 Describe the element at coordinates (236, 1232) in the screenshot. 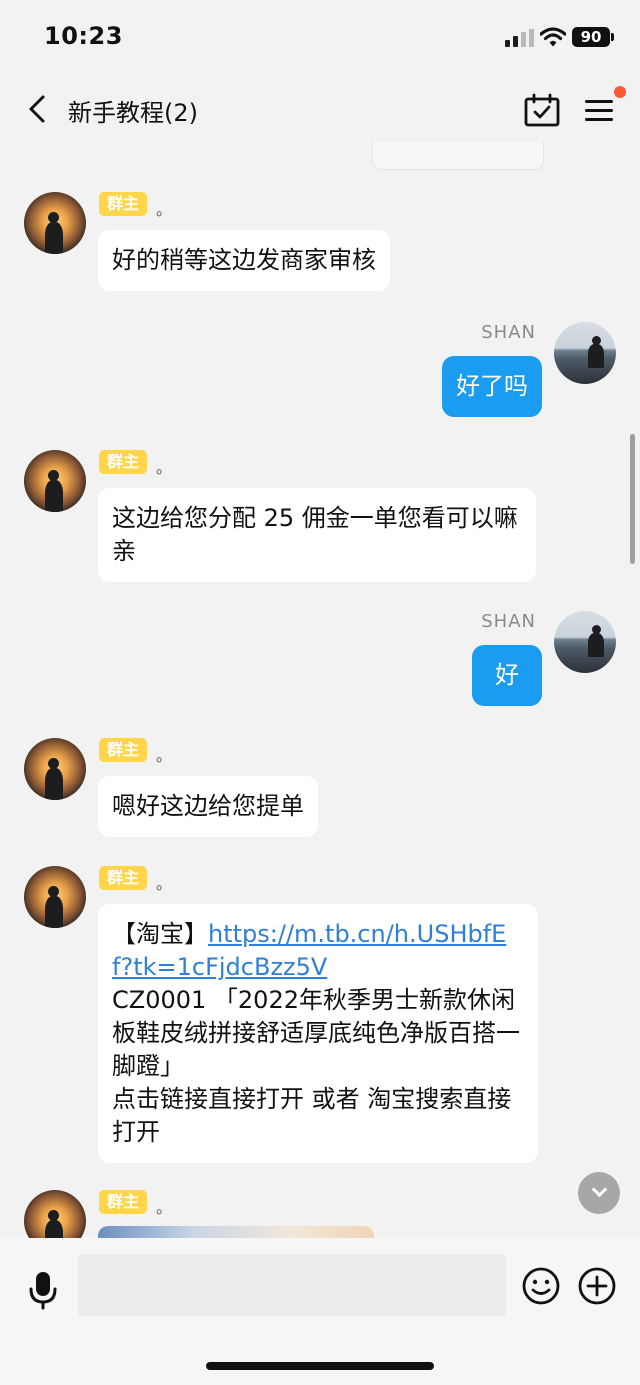

I see `image-message` at that location.